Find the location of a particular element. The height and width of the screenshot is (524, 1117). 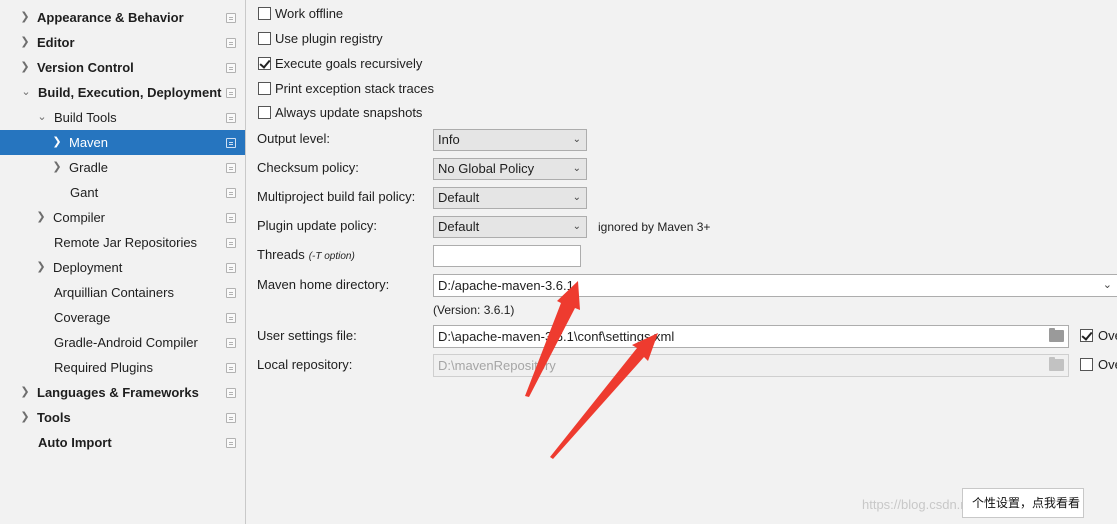

tree-item-build-execution-deployment: ⌄ Build, Execution, Deployment is located at coordinates (122, 92).